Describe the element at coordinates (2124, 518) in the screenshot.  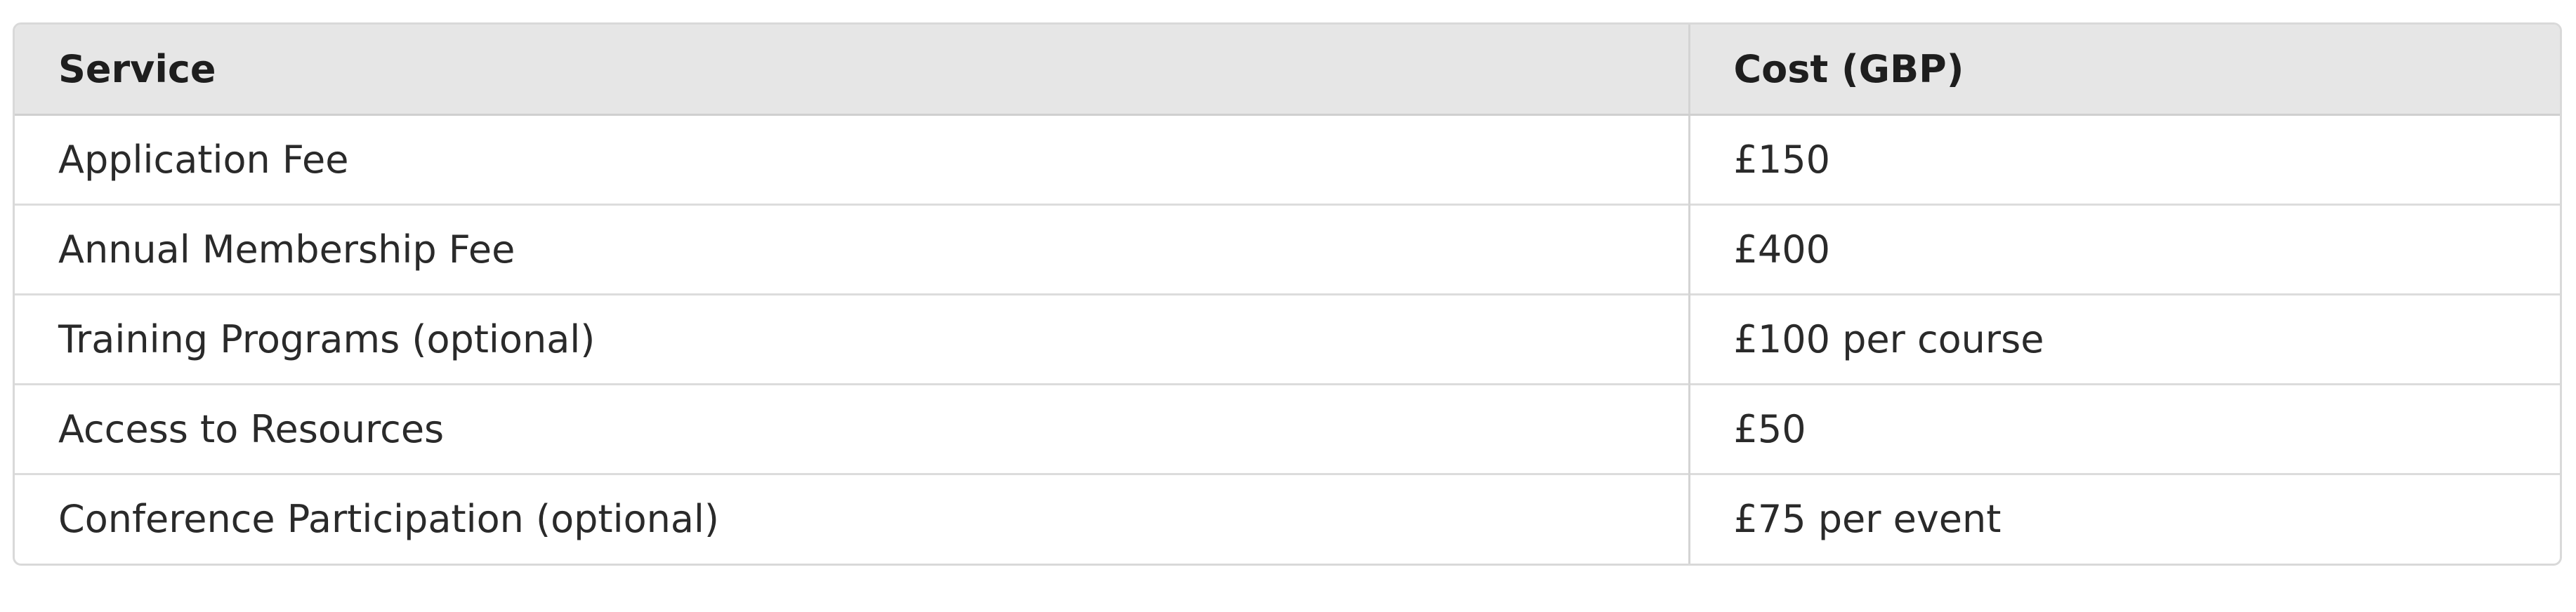
I see `cost-cell: £75 per event` at that location.